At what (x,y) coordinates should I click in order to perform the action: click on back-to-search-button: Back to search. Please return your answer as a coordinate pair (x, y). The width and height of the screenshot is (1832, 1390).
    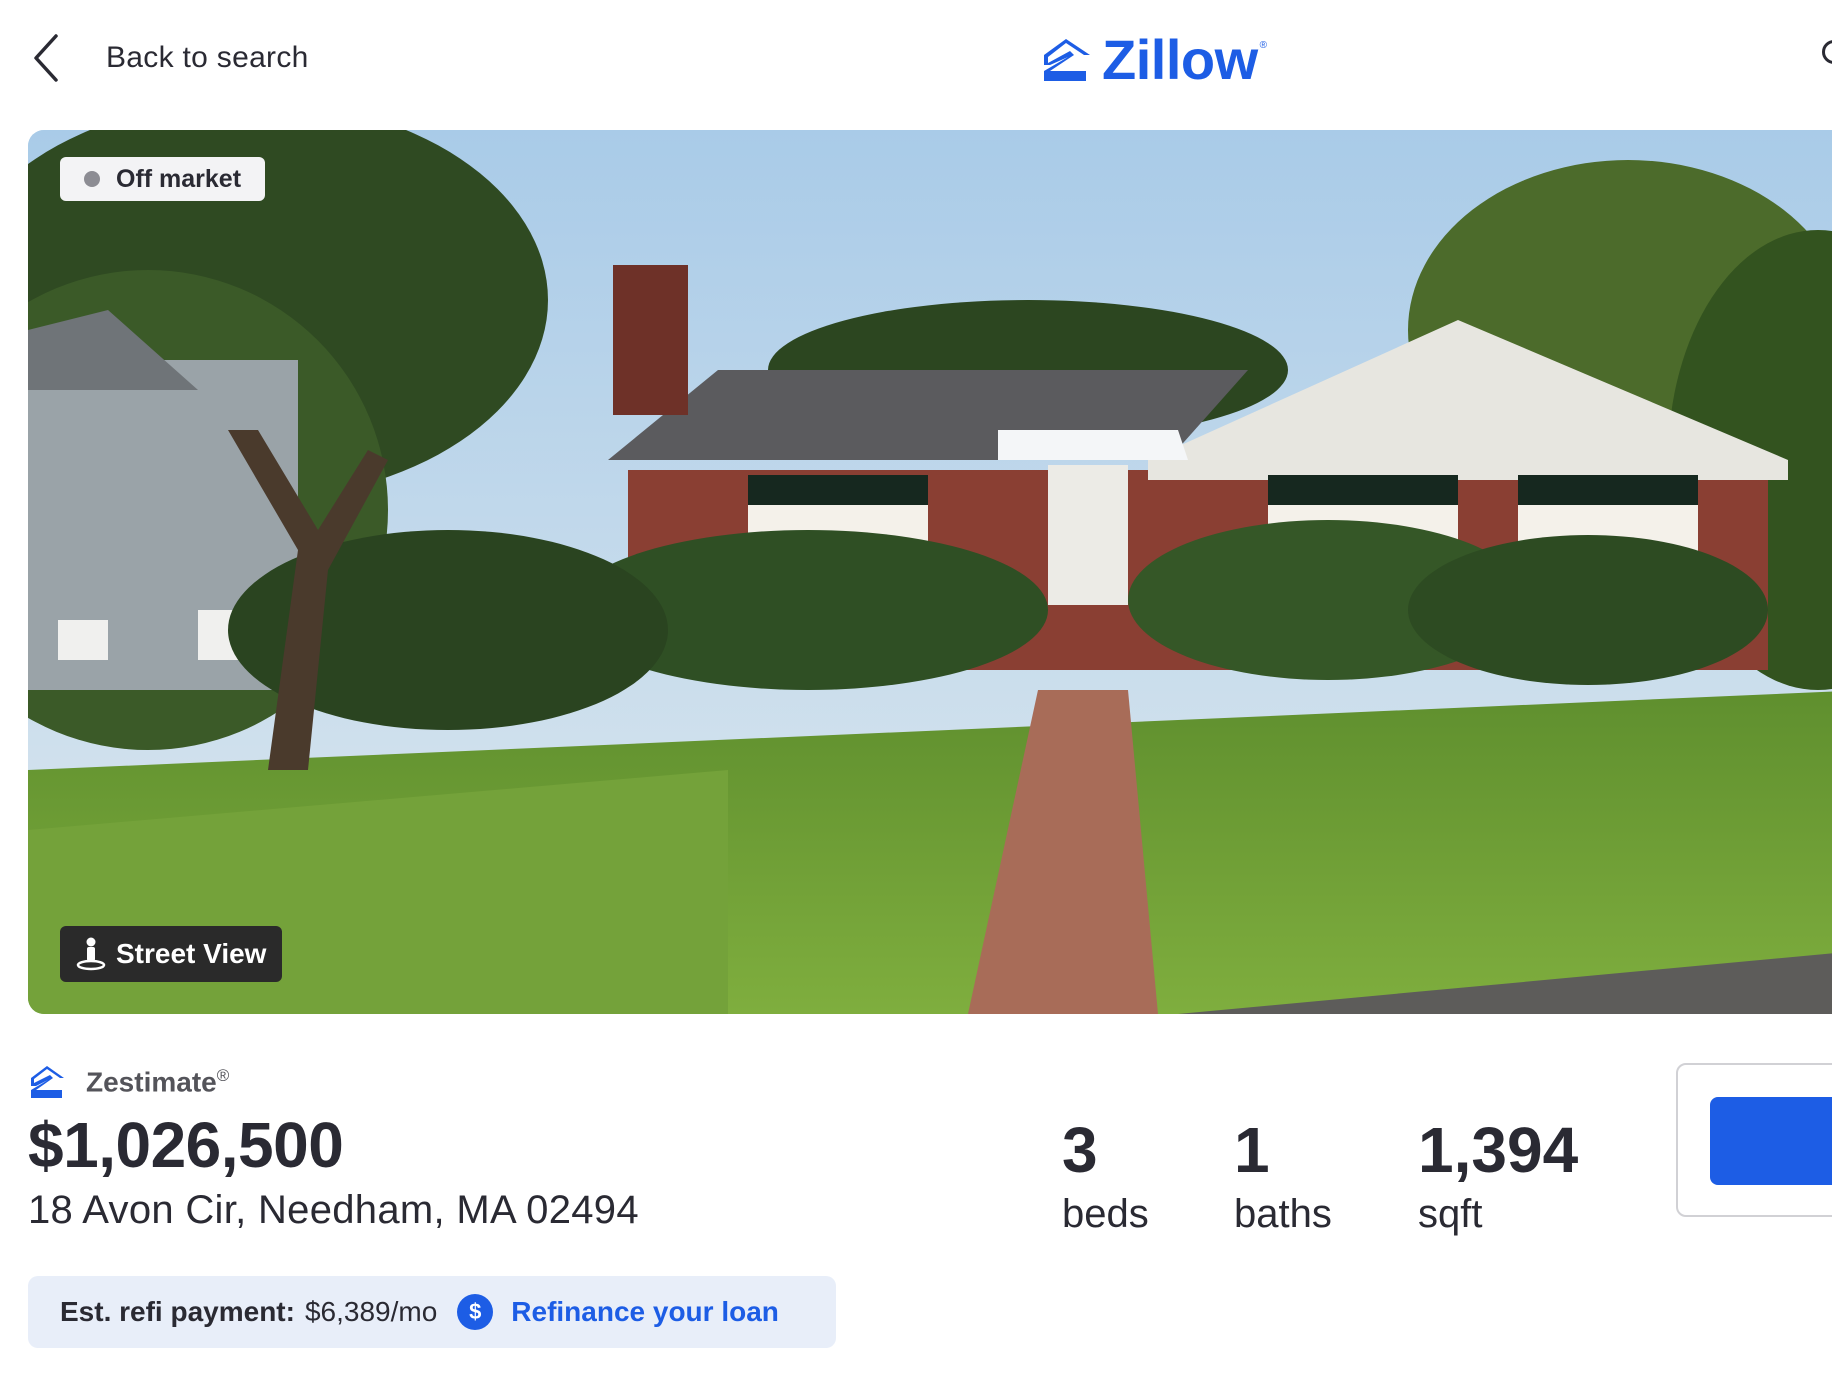
    Looking at the image, I should click on (169, 58).